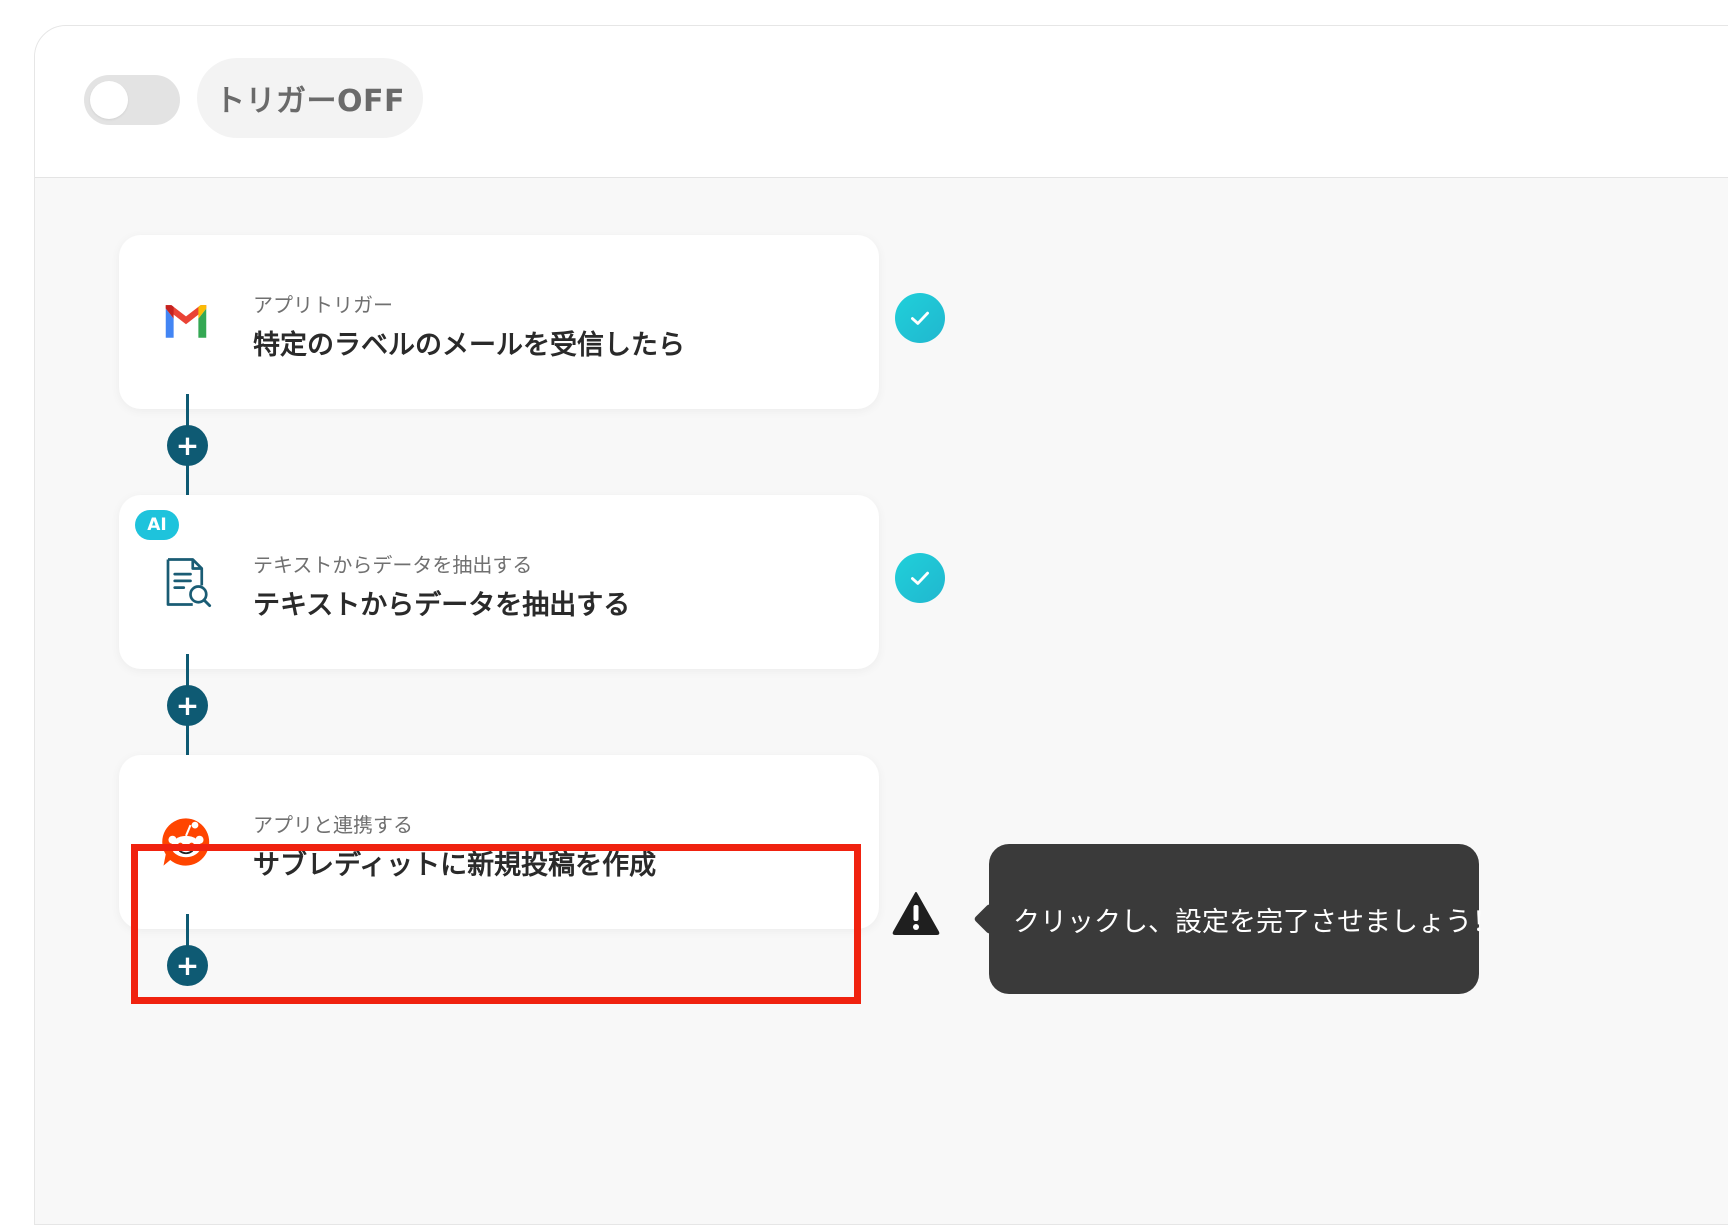  Describe the element at coordinates (186, 321) in the screenshot. I see `gmail-icon` at that location.